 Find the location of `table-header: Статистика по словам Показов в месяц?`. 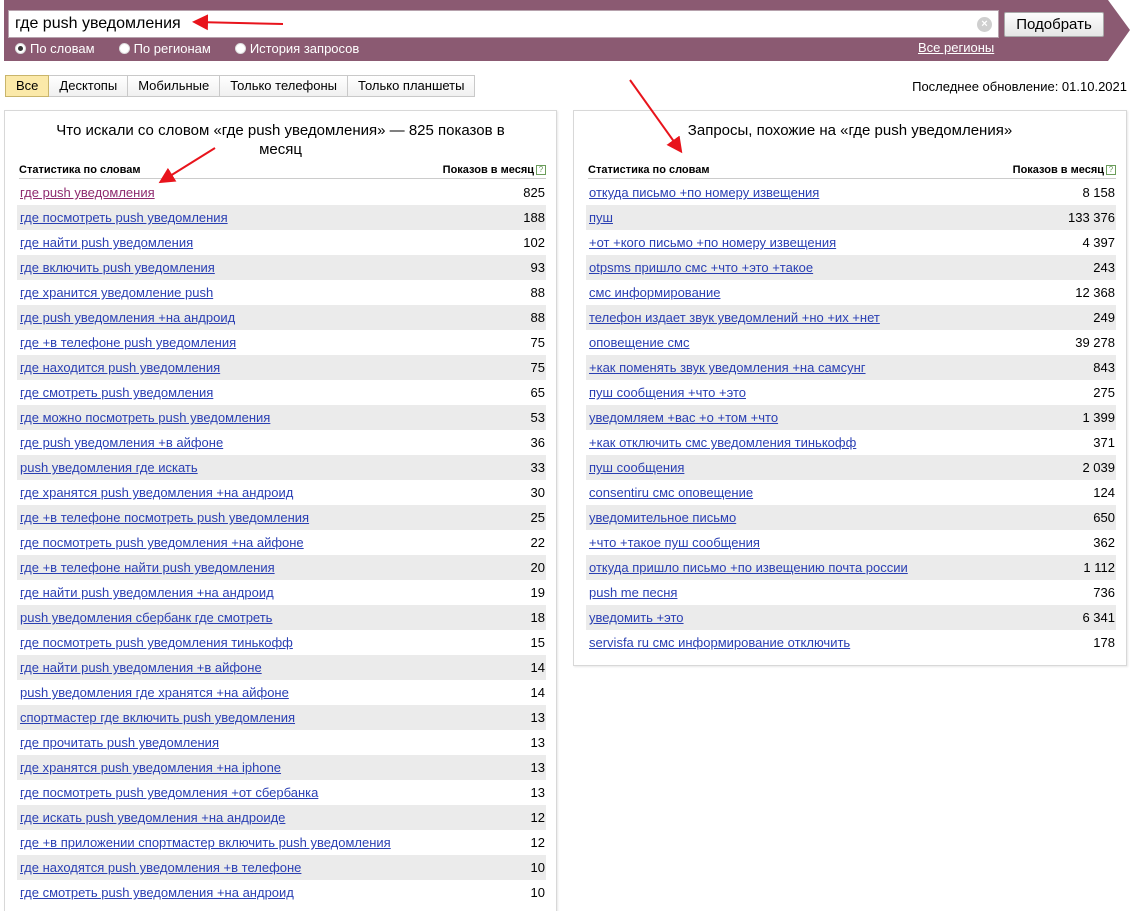

table-header: Статистика по словам Показов в месяц? is located at coordinates (282, 171).